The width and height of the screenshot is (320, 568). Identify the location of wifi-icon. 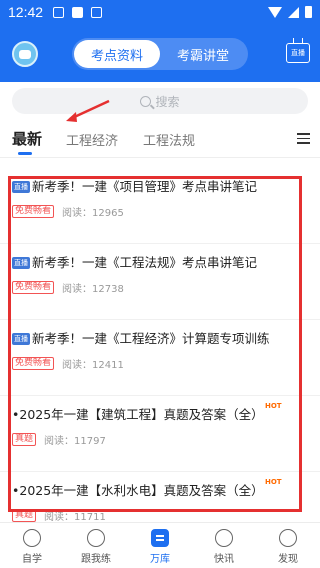
(275, 12).